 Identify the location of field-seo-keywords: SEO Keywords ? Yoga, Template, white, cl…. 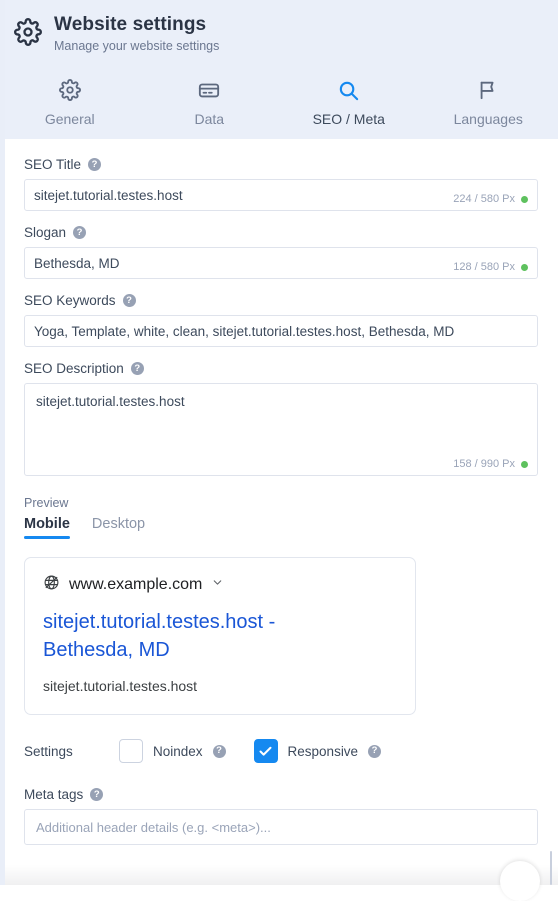
(281, 320).